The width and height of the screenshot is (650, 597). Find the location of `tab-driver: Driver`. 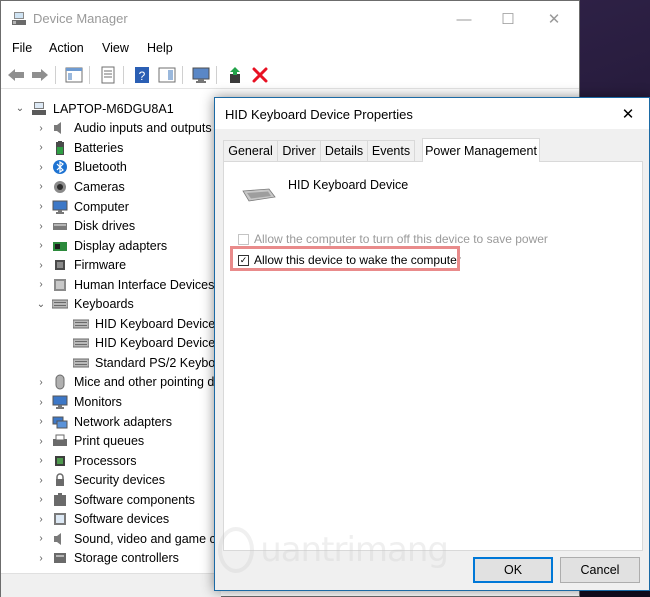

tab-driver: Driver is located at coordinates (299, 150).